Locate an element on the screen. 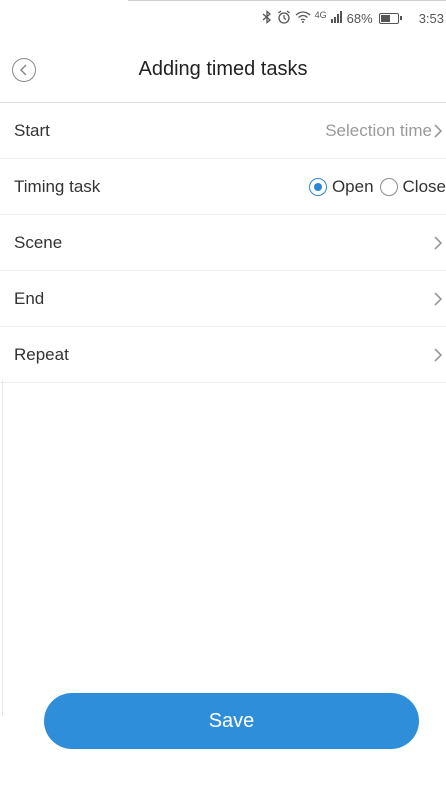 This screenshot has width=446, height=797. page-title: Adding timed tasks is located at coordinates (223, 68).